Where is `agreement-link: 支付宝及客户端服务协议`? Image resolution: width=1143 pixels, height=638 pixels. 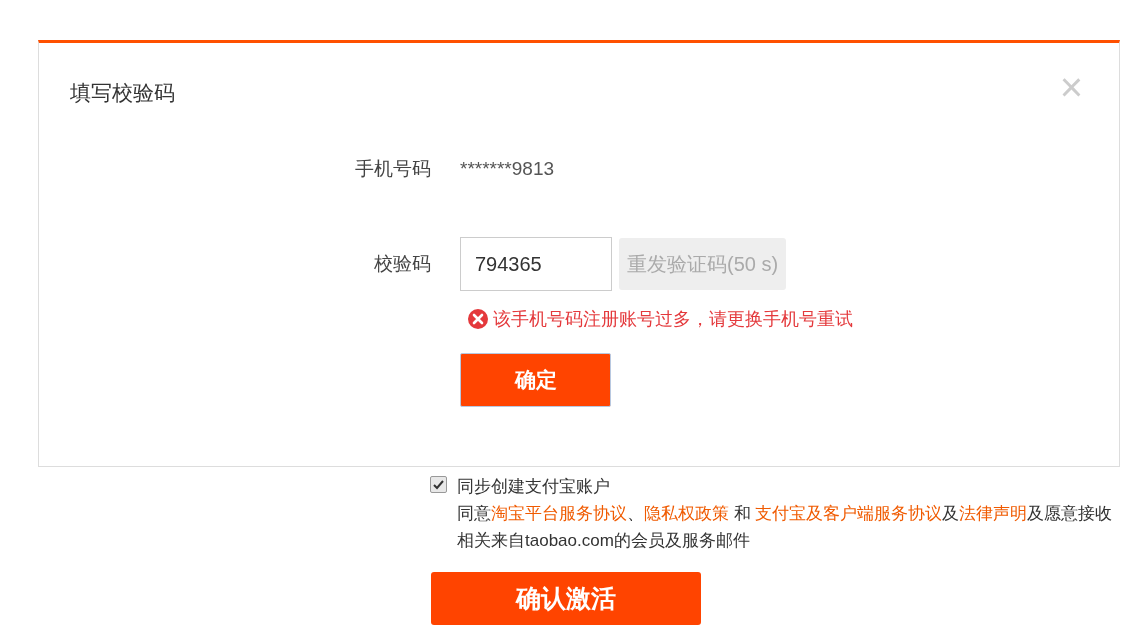 agreement-link: 支付宝及客户端服务协议 is located at coordinates (849, 513).